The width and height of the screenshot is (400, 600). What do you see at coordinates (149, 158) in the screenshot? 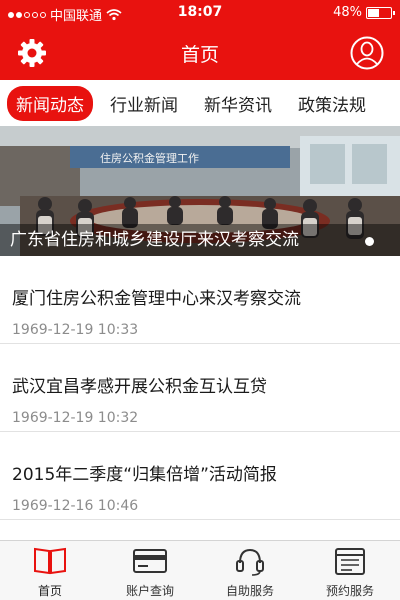
I see `banner-sign-text: 住房公积金管理工作` at bounding box center [149, 158].